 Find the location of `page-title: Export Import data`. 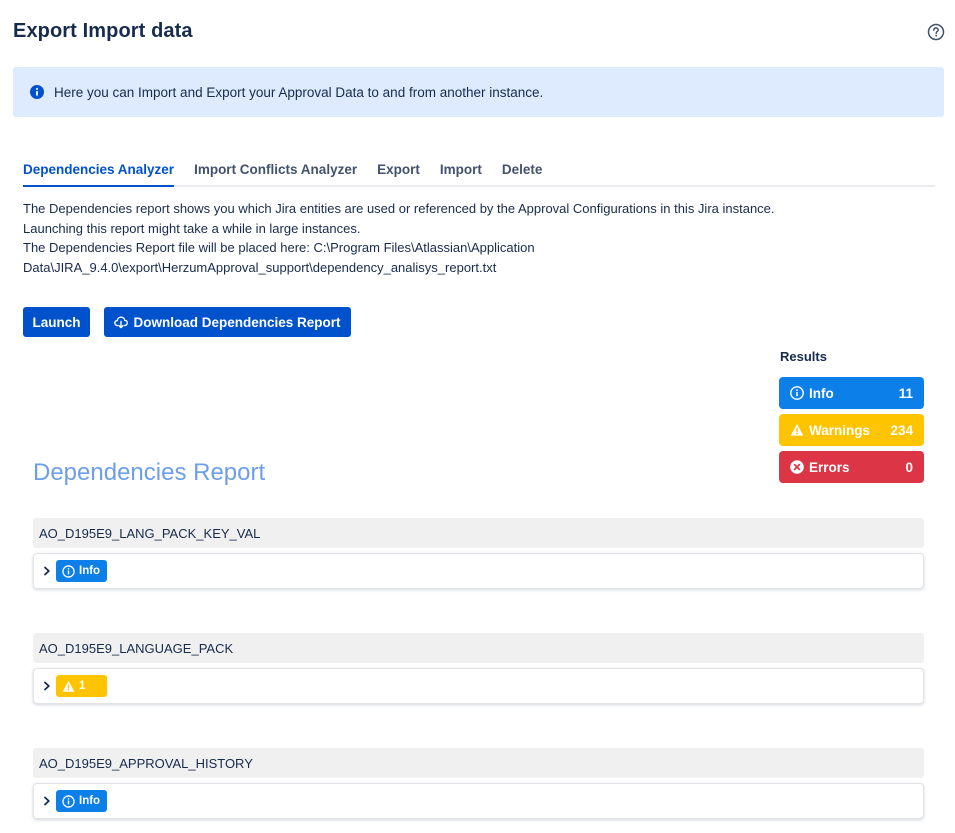

page-title: Export Import data is located at coordinates (103, 31).